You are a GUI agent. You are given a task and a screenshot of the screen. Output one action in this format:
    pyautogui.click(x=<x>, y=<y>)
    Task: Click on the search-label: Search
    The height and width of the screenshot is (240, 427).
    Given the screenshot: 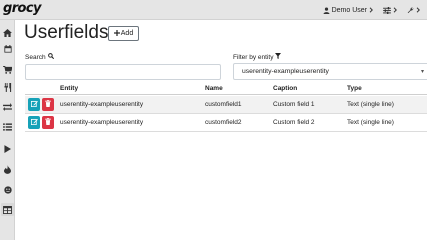 What is the action you would take?
    pyautogui.click(x=39, y=57)
    